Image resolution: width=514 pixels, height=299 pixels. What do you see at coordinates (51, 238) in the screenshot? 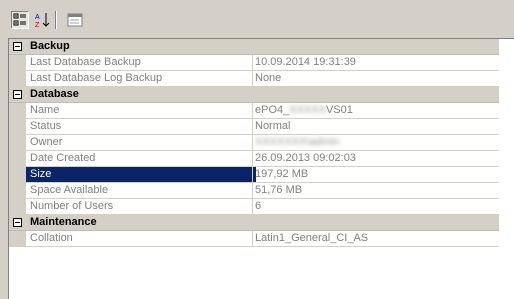
I see `property-name: Collation` at bounding box center [51, 238].